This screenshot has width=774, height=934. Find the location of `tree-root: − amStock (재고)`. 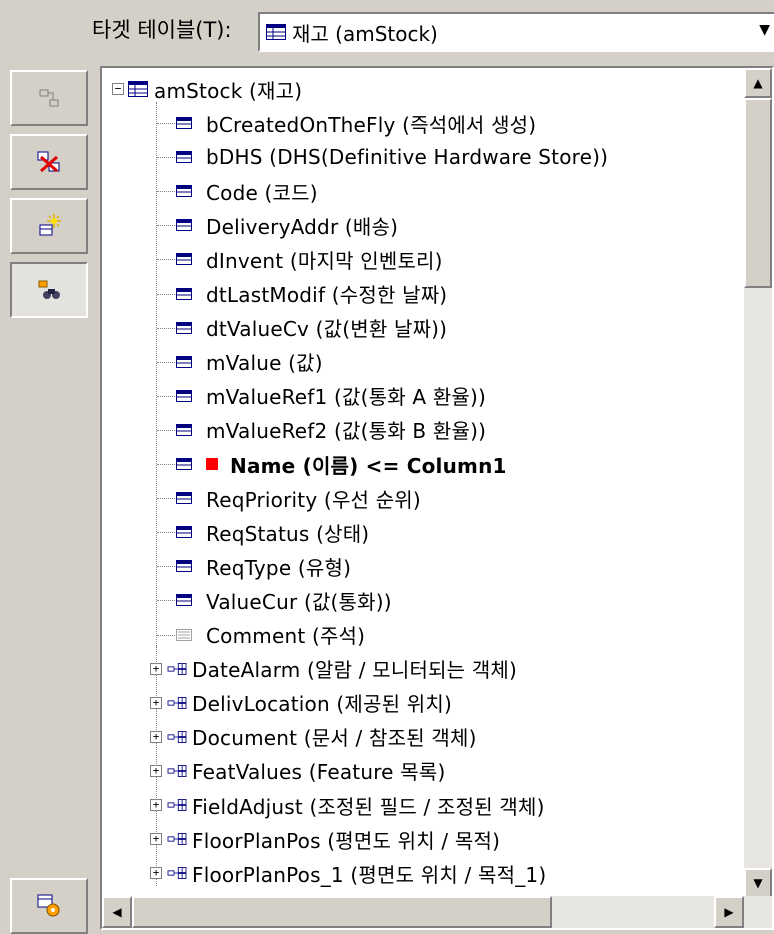

tree-root: − amStock (재고) is located at coordinates (207, 89).